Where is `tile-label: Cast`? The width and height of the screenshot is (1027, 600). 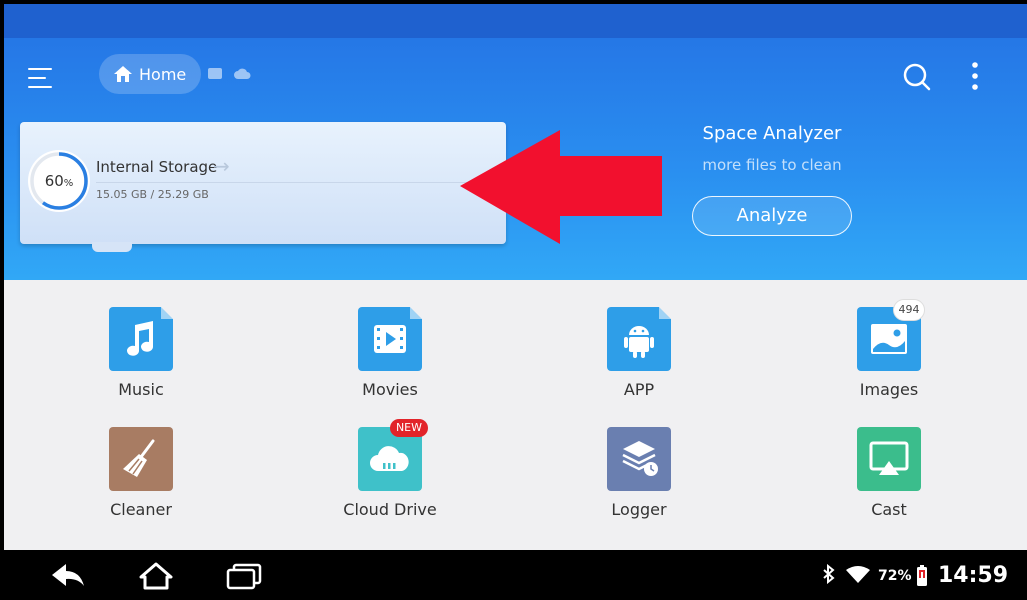
tile-label: Cast is located at coordinates (889, 509).